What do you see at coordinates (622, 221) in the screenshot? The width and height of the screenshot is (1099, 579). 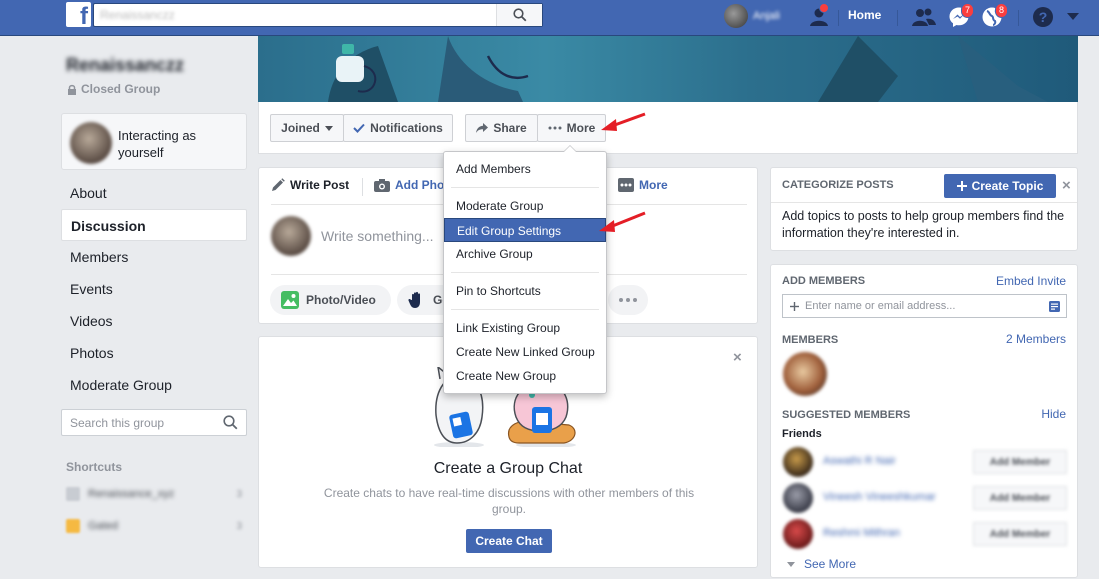 I see `annotation-arrow-edit-settings` at bounding box center [622, 221].